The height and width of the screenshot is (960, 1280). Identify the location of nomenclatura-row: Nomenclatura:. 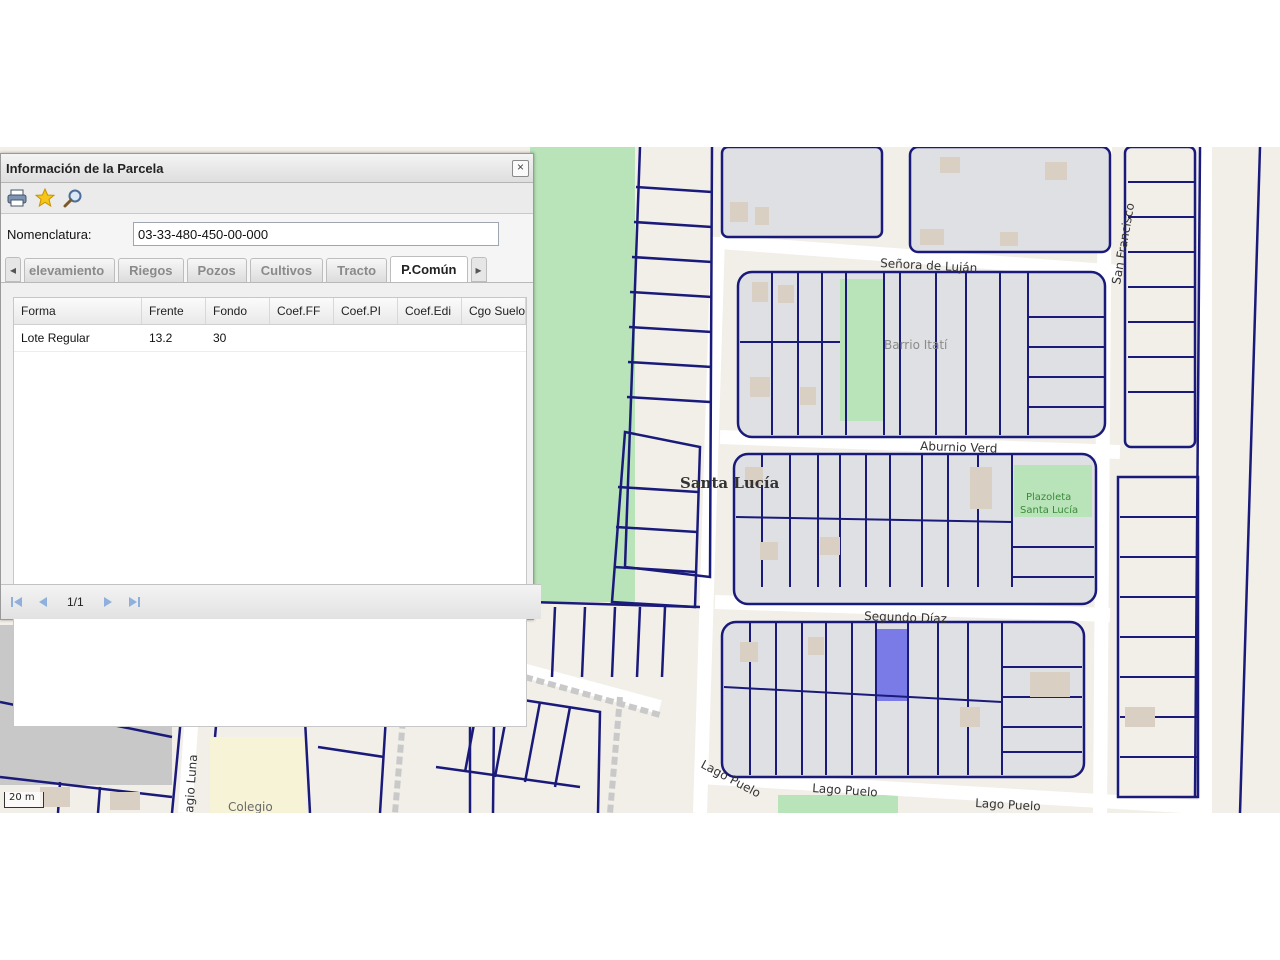
(267, 234).